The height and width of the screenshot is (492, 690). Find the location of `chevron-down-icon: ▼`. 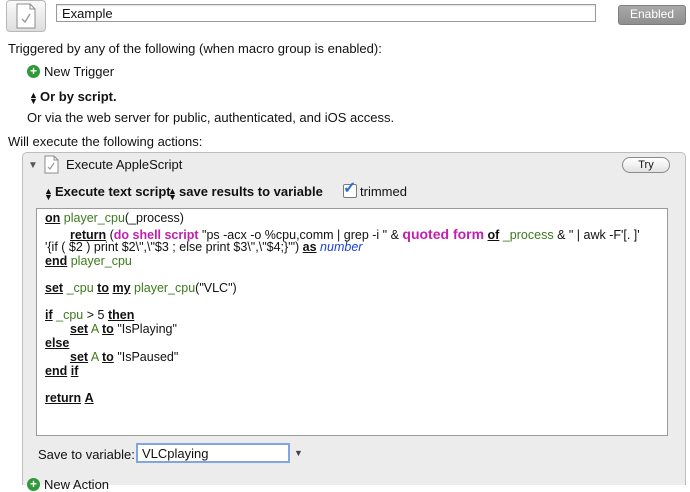

chevron-down-icon: ▼ is located at coordinates (298, 453).